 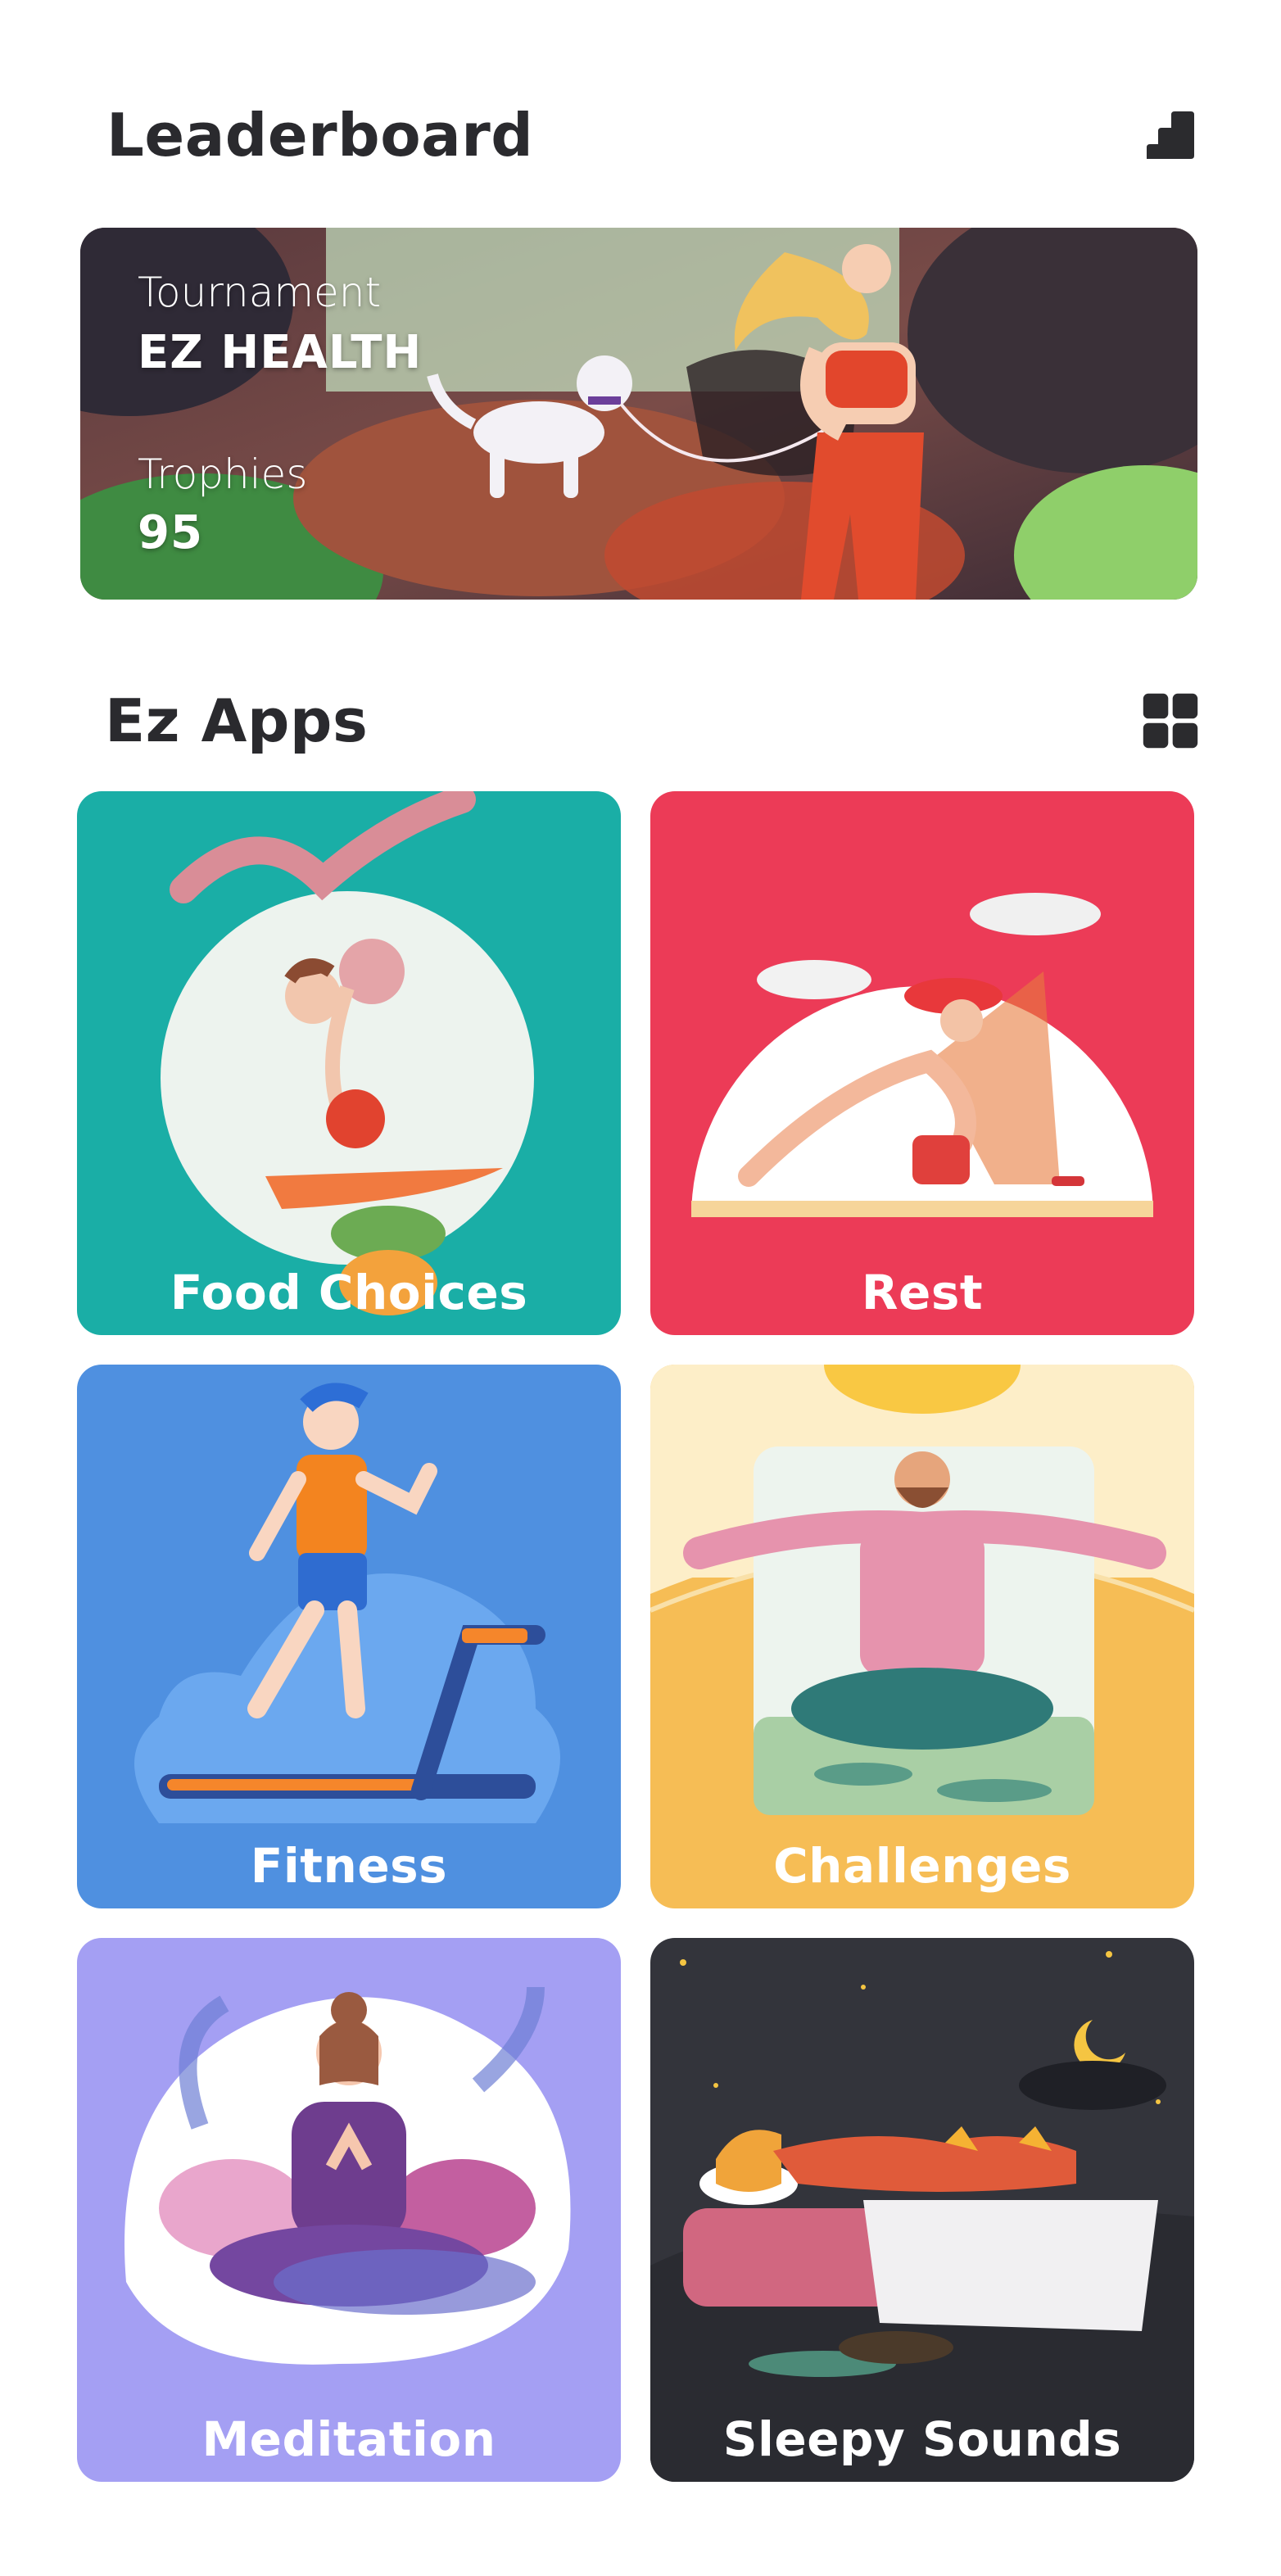 I want to click on meditating-man-illustration, so click(x=922, y=1590).